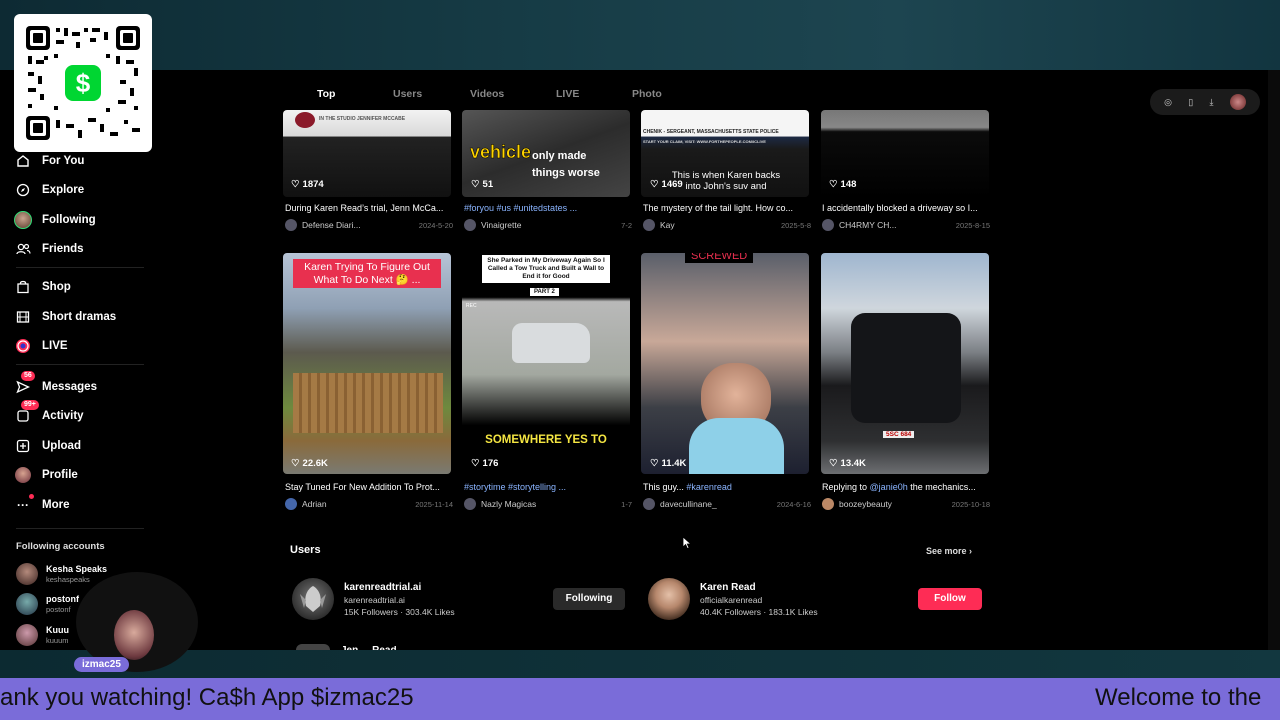 Image resolution: width=1280 pixels, height=720 pixels. I want to click on video-meta: davecullinane_ 2024-6-16, so click(727, 504).